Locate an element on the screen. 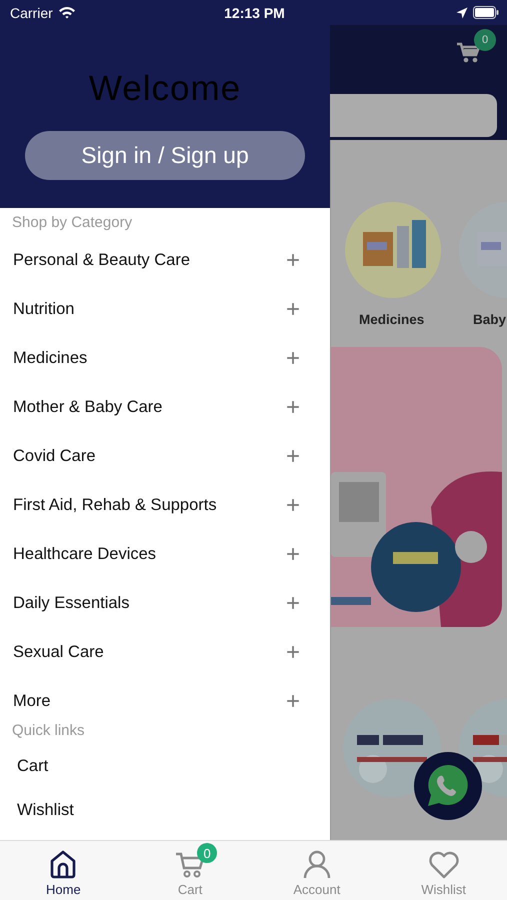 This screenshot has height=900, width=507. home-icon is located at coordinates (63, 864).